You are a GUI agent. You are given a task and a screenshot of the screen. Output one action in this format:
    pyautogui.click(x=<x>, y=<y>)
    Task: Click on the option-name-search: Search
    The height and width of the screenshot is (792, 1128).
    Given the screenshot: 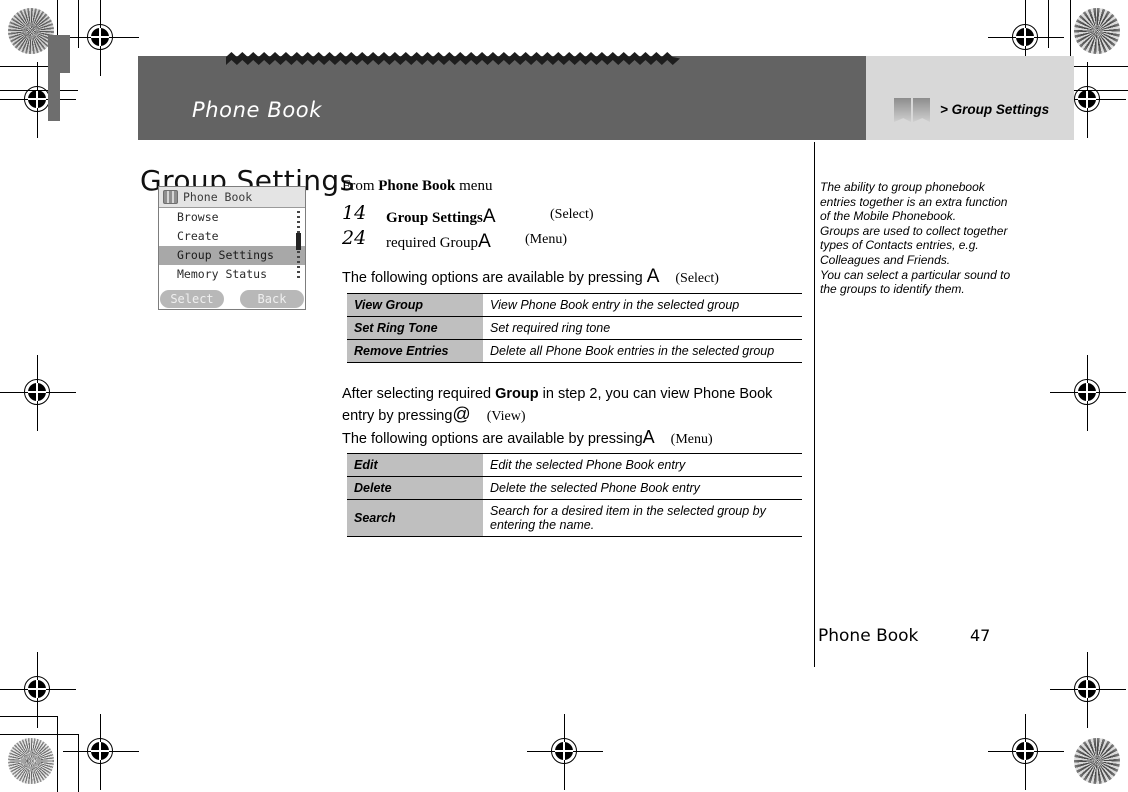 What is the action you would take?
    pyautogui.click(x=415, y=518)
    